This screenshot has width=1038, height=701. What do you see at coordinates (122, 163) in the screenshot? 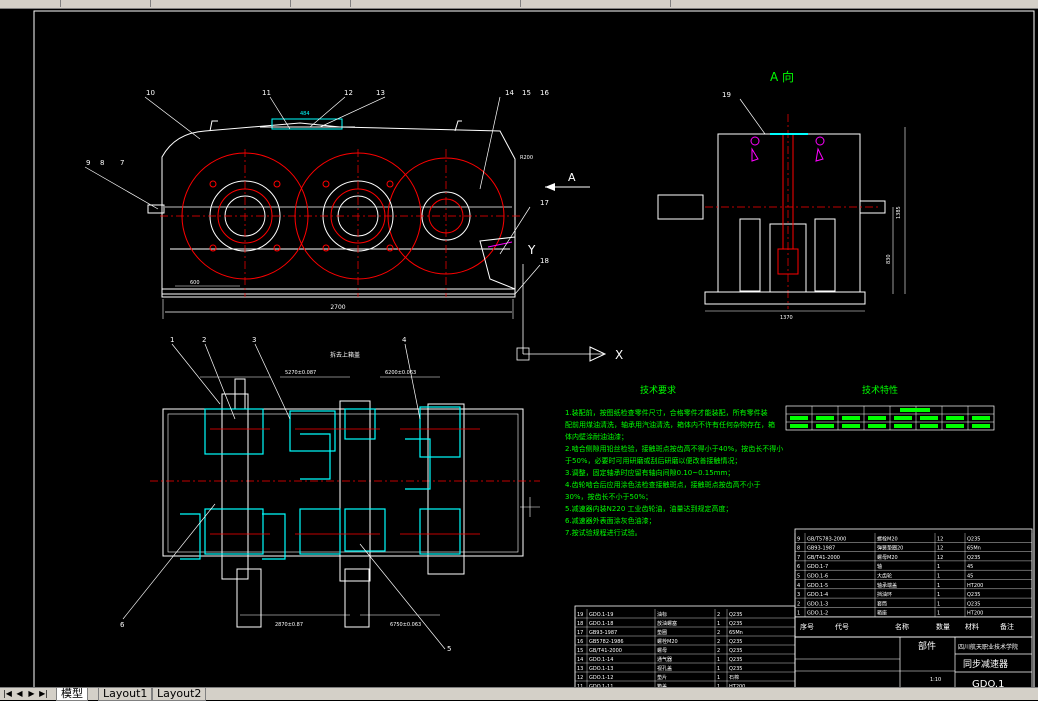
I see `leader-7: 7` at bounding box center [122, 163].